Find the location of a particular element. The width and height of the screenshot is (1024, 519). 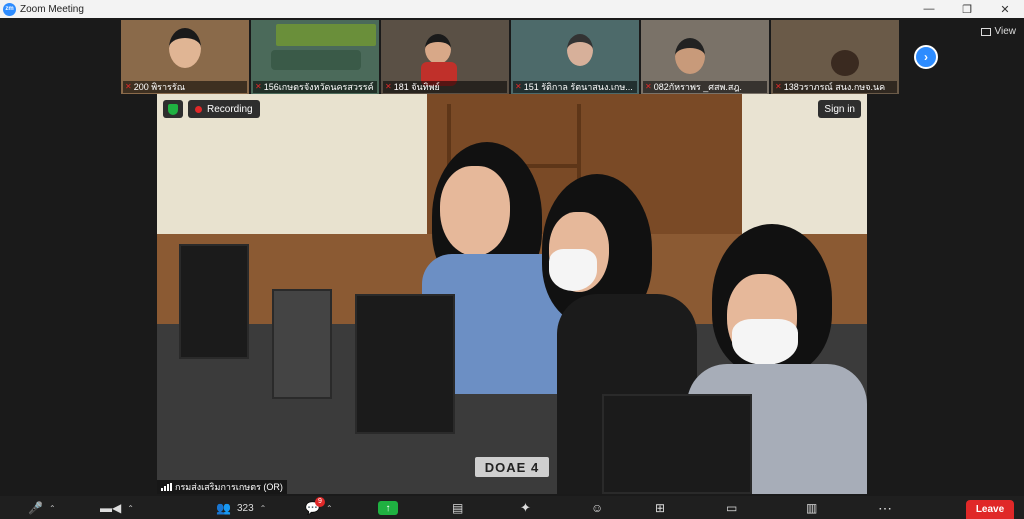

window-controls: — ❐ ✕ is located at coordinates (967, 9).